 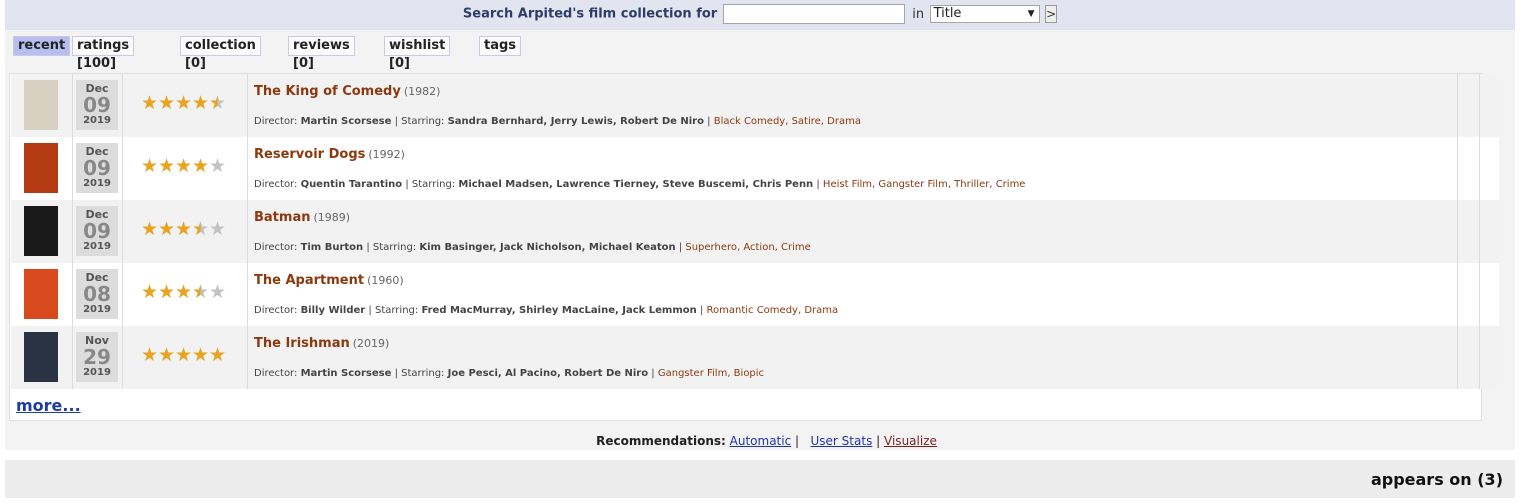 What do you see at coordinates (787, 121) in the screenshot?
I see `genre-links: Black Comedy, Satire, Drama` at bounding box center [787, 121].